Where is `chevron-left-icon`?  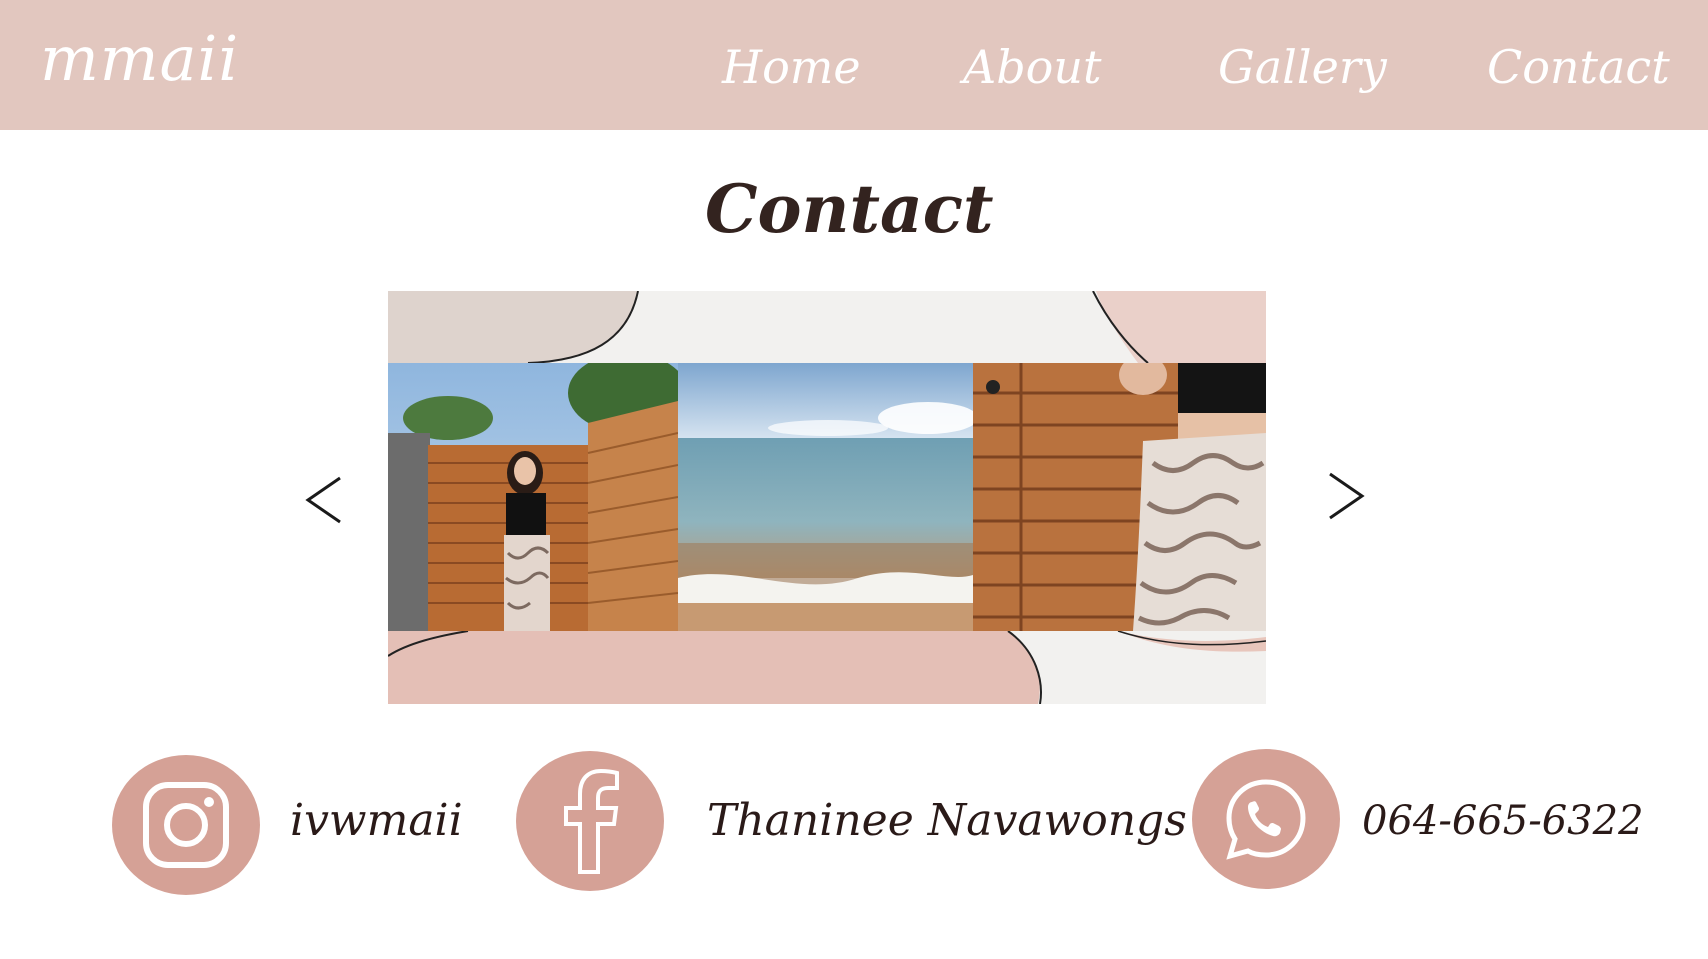 chevron-left-icon is located at coordinates (323, 500).